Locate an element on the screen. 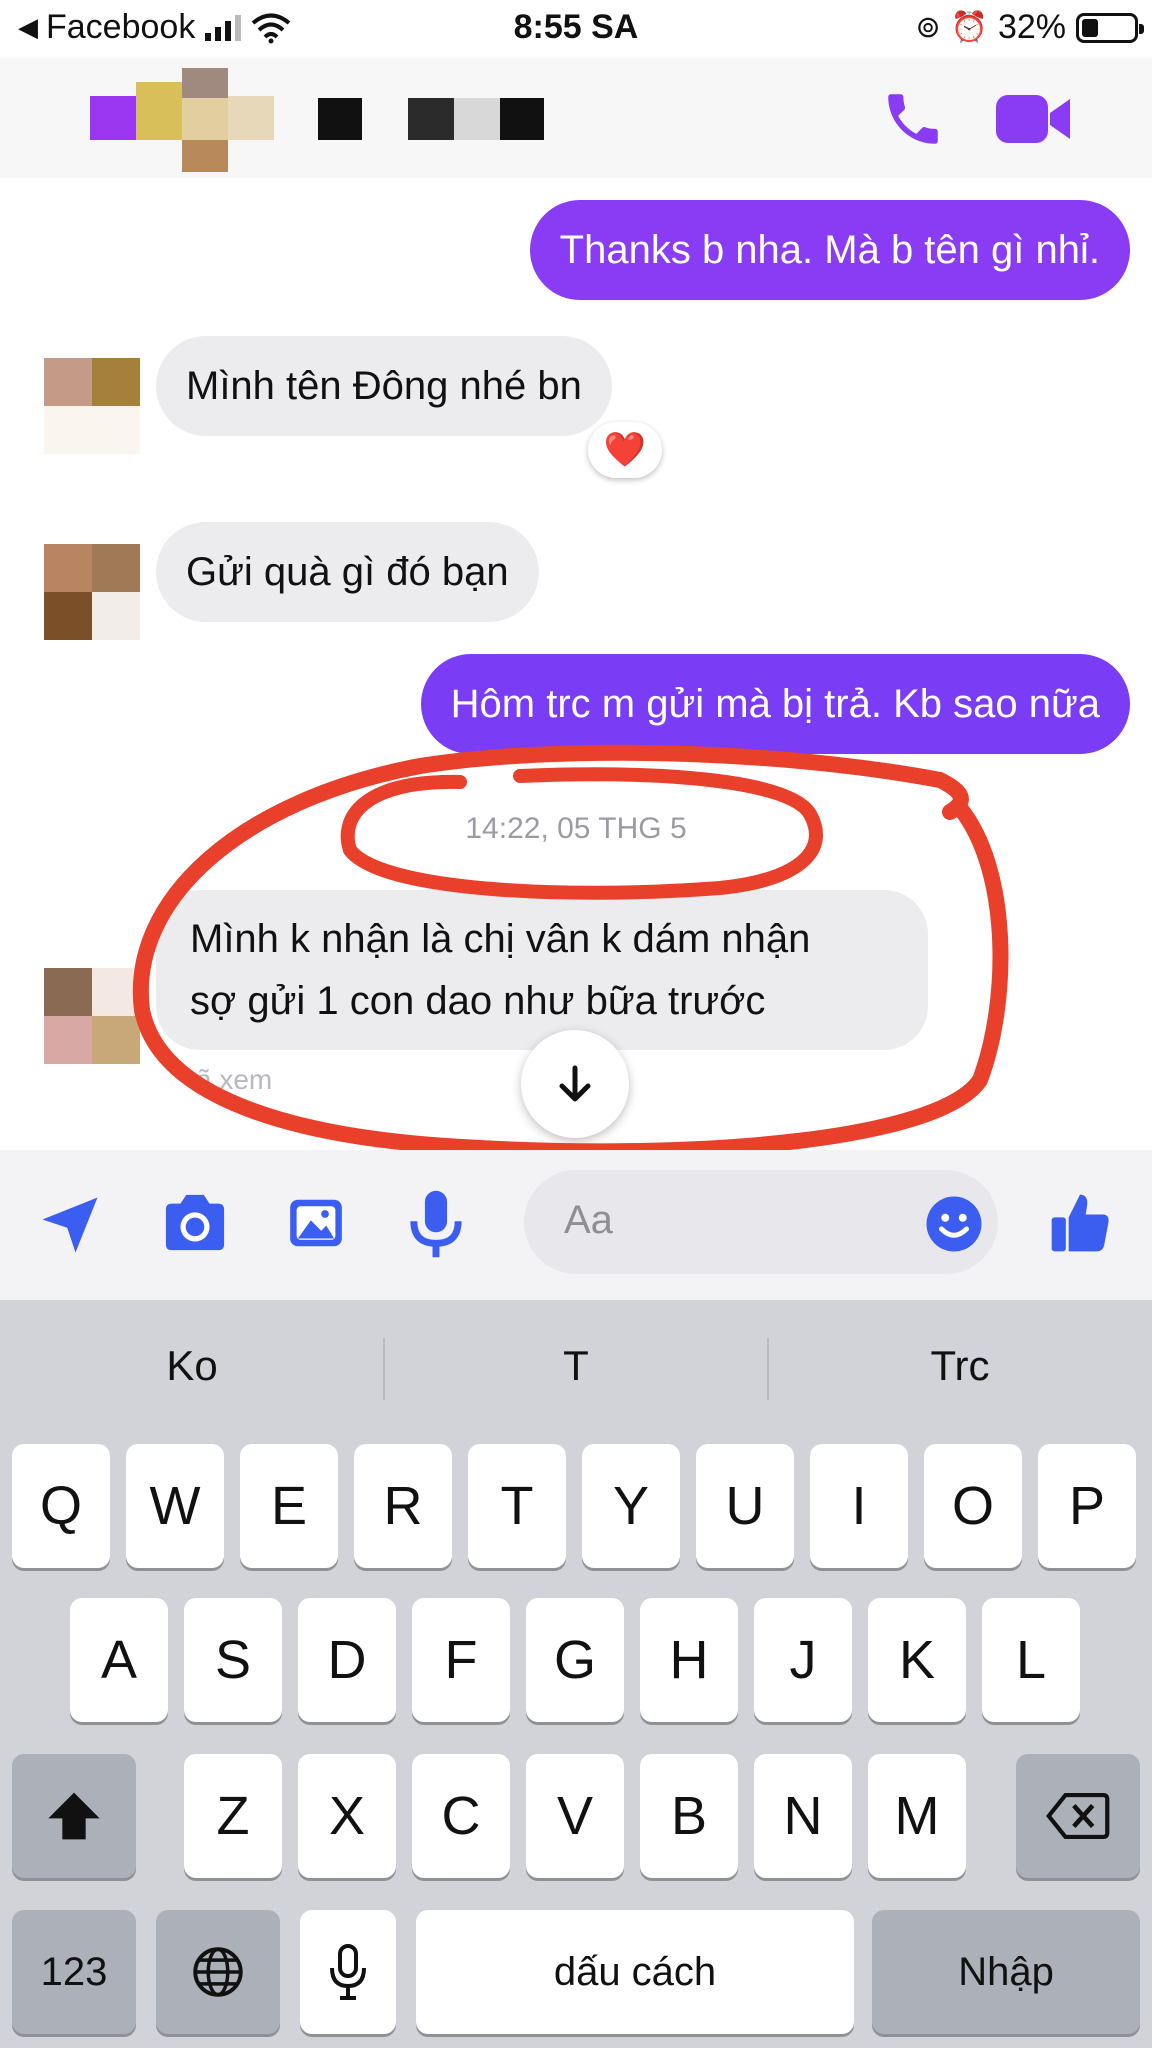  like-icon is located at coordinates (1080, 1223).